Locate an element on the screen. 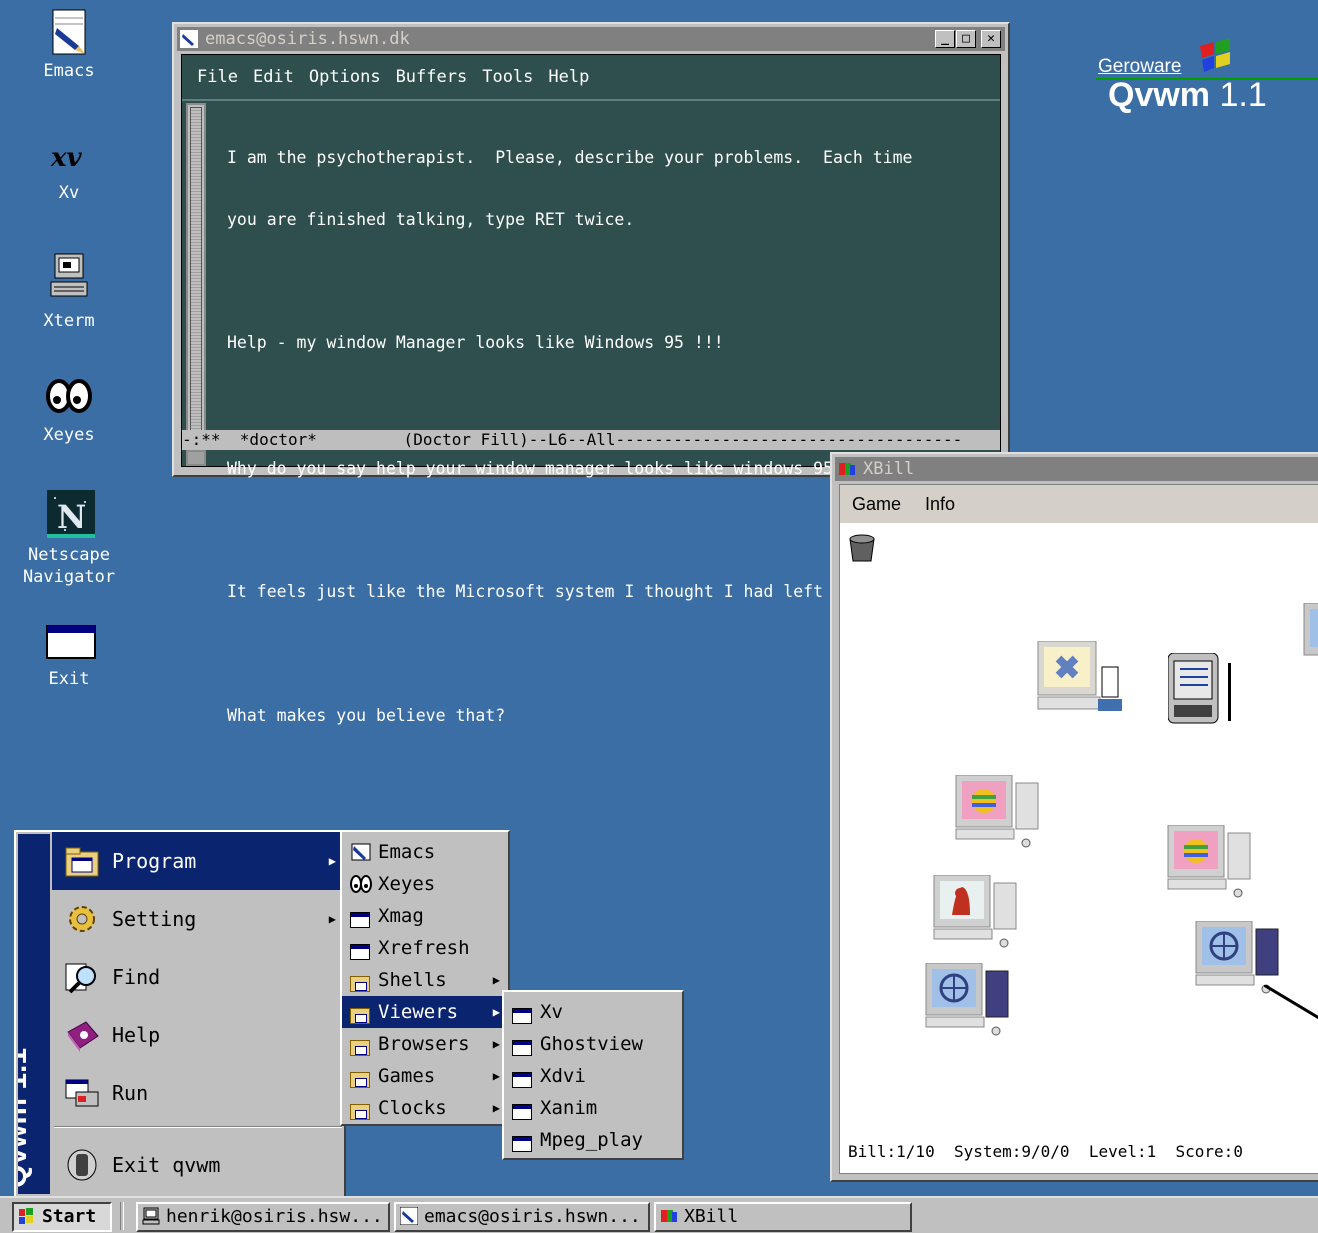 The width and height of the screenshot is (1318, 1233). desktop-icon-xv: xv Xv is located at coordinates (69, 171).